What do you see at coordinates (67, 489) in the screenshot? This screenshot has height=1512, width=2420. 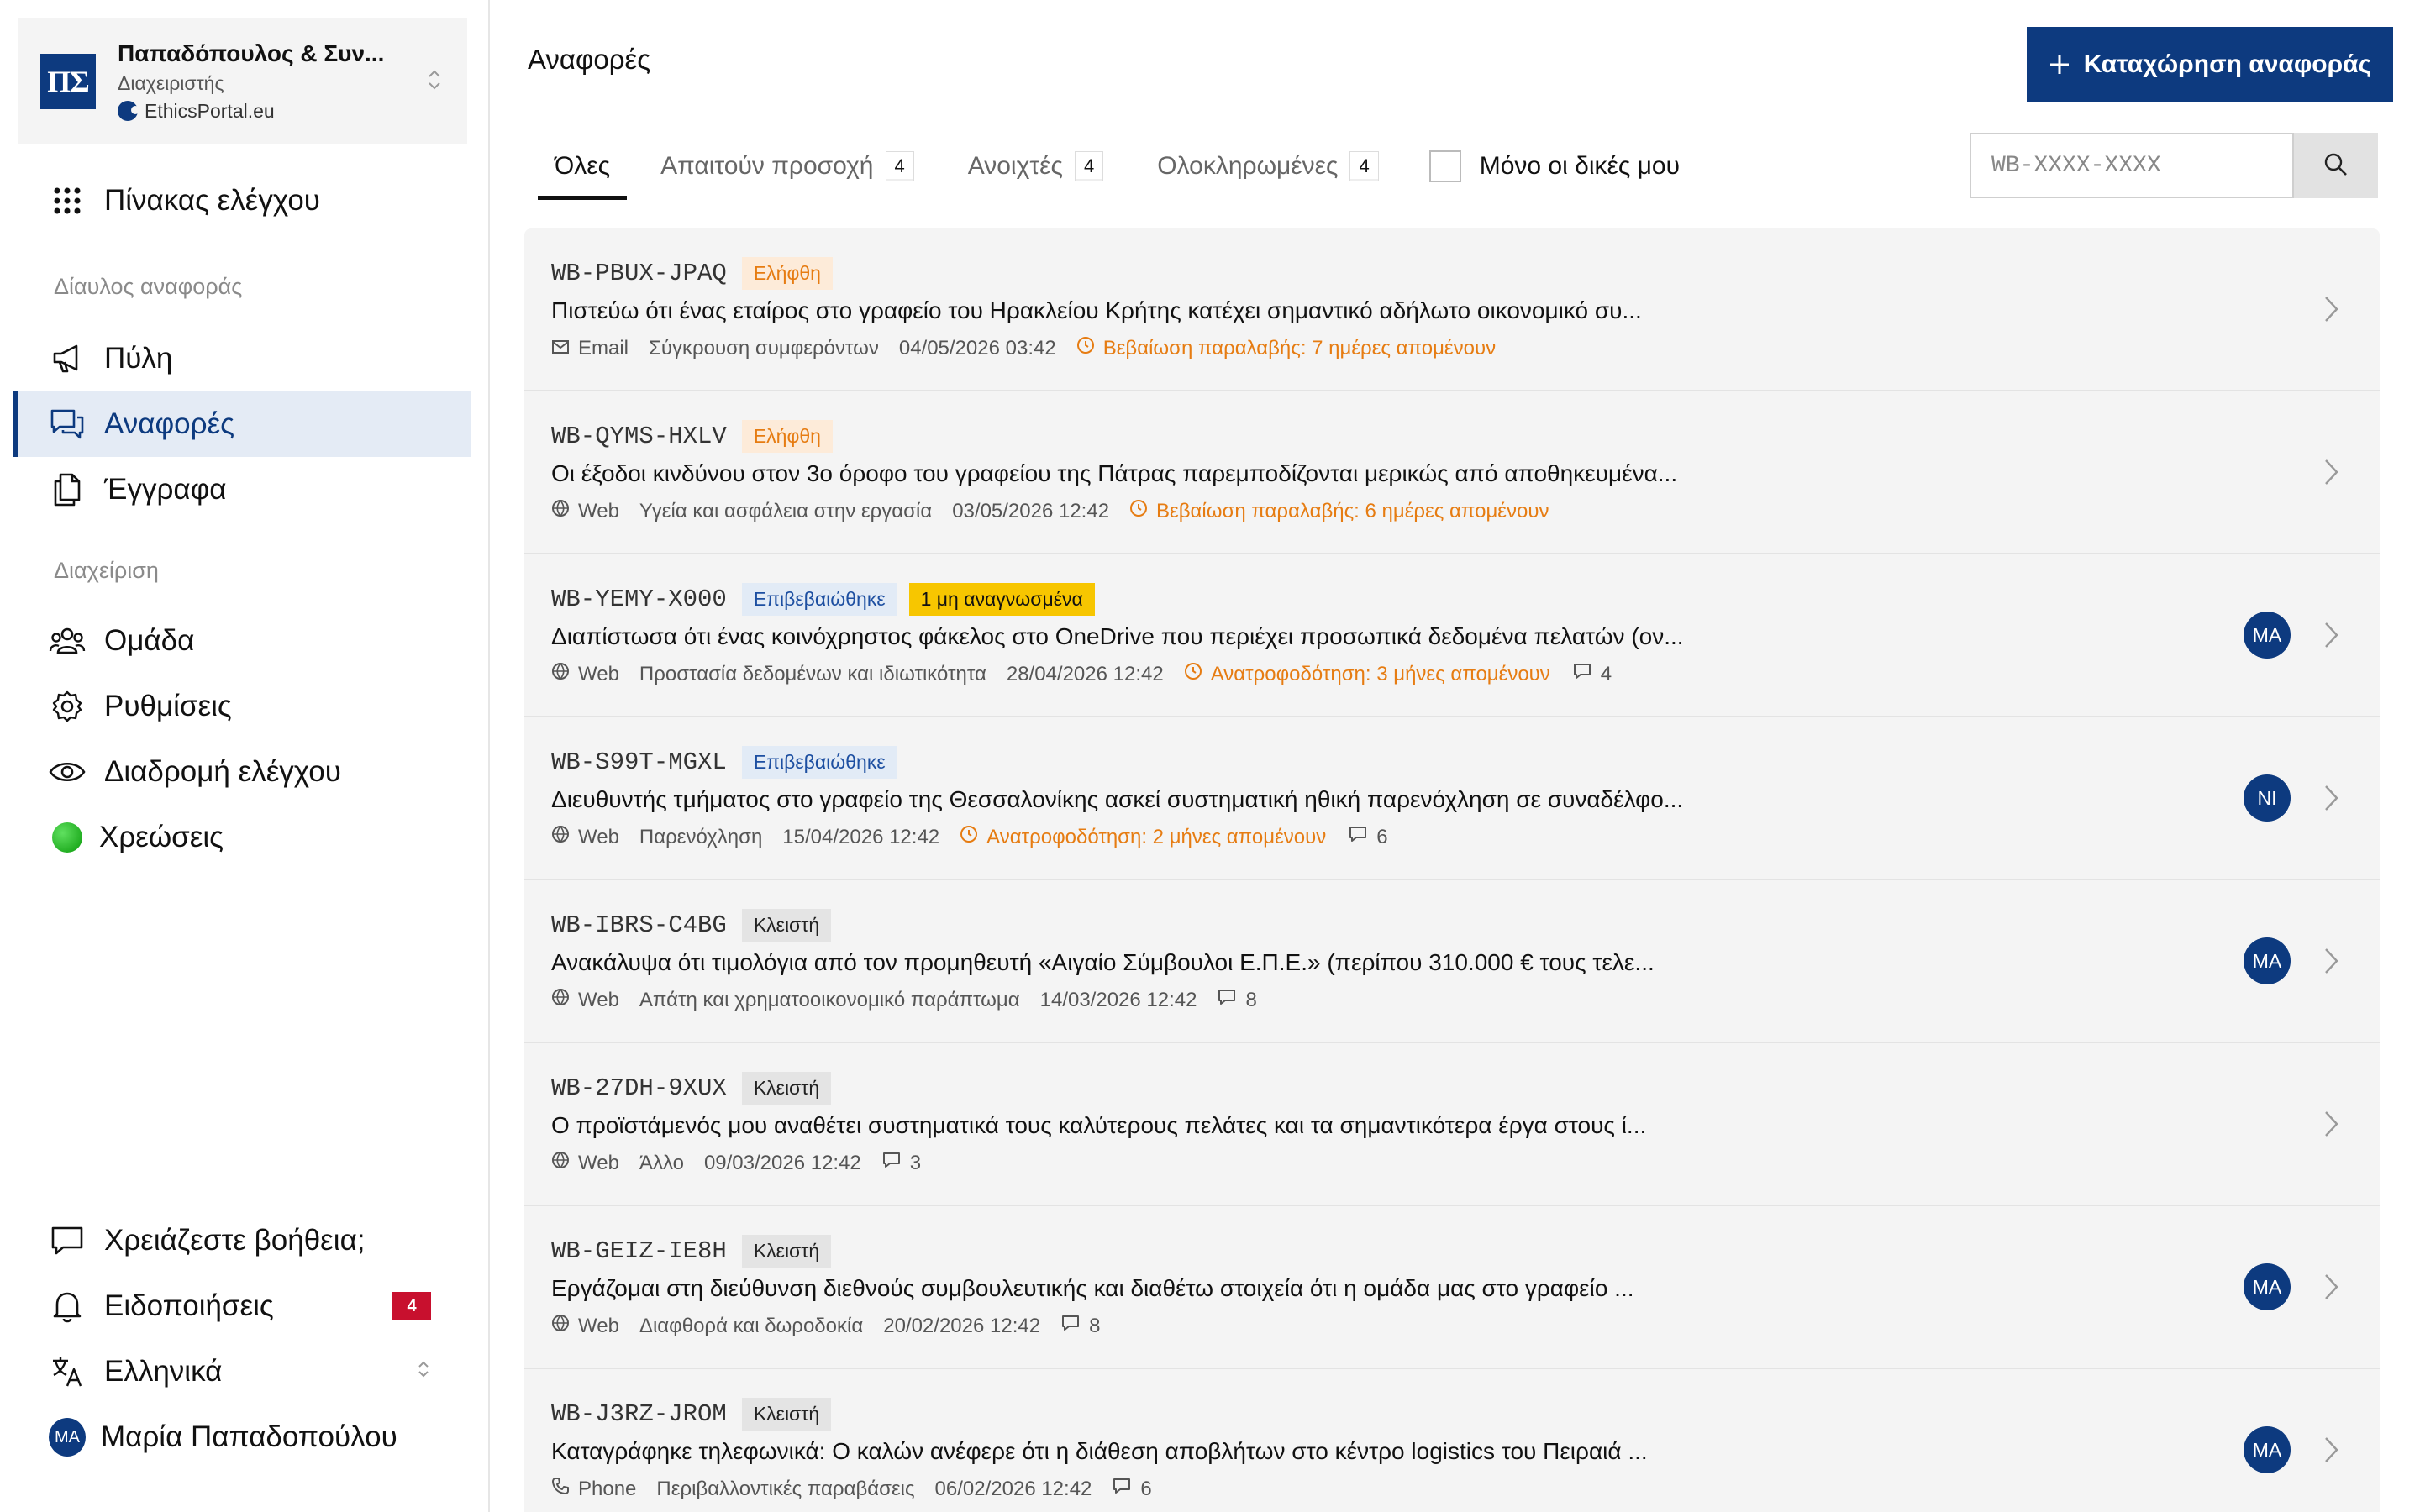 I see `documents-icon` at bounding box center [67, 489].